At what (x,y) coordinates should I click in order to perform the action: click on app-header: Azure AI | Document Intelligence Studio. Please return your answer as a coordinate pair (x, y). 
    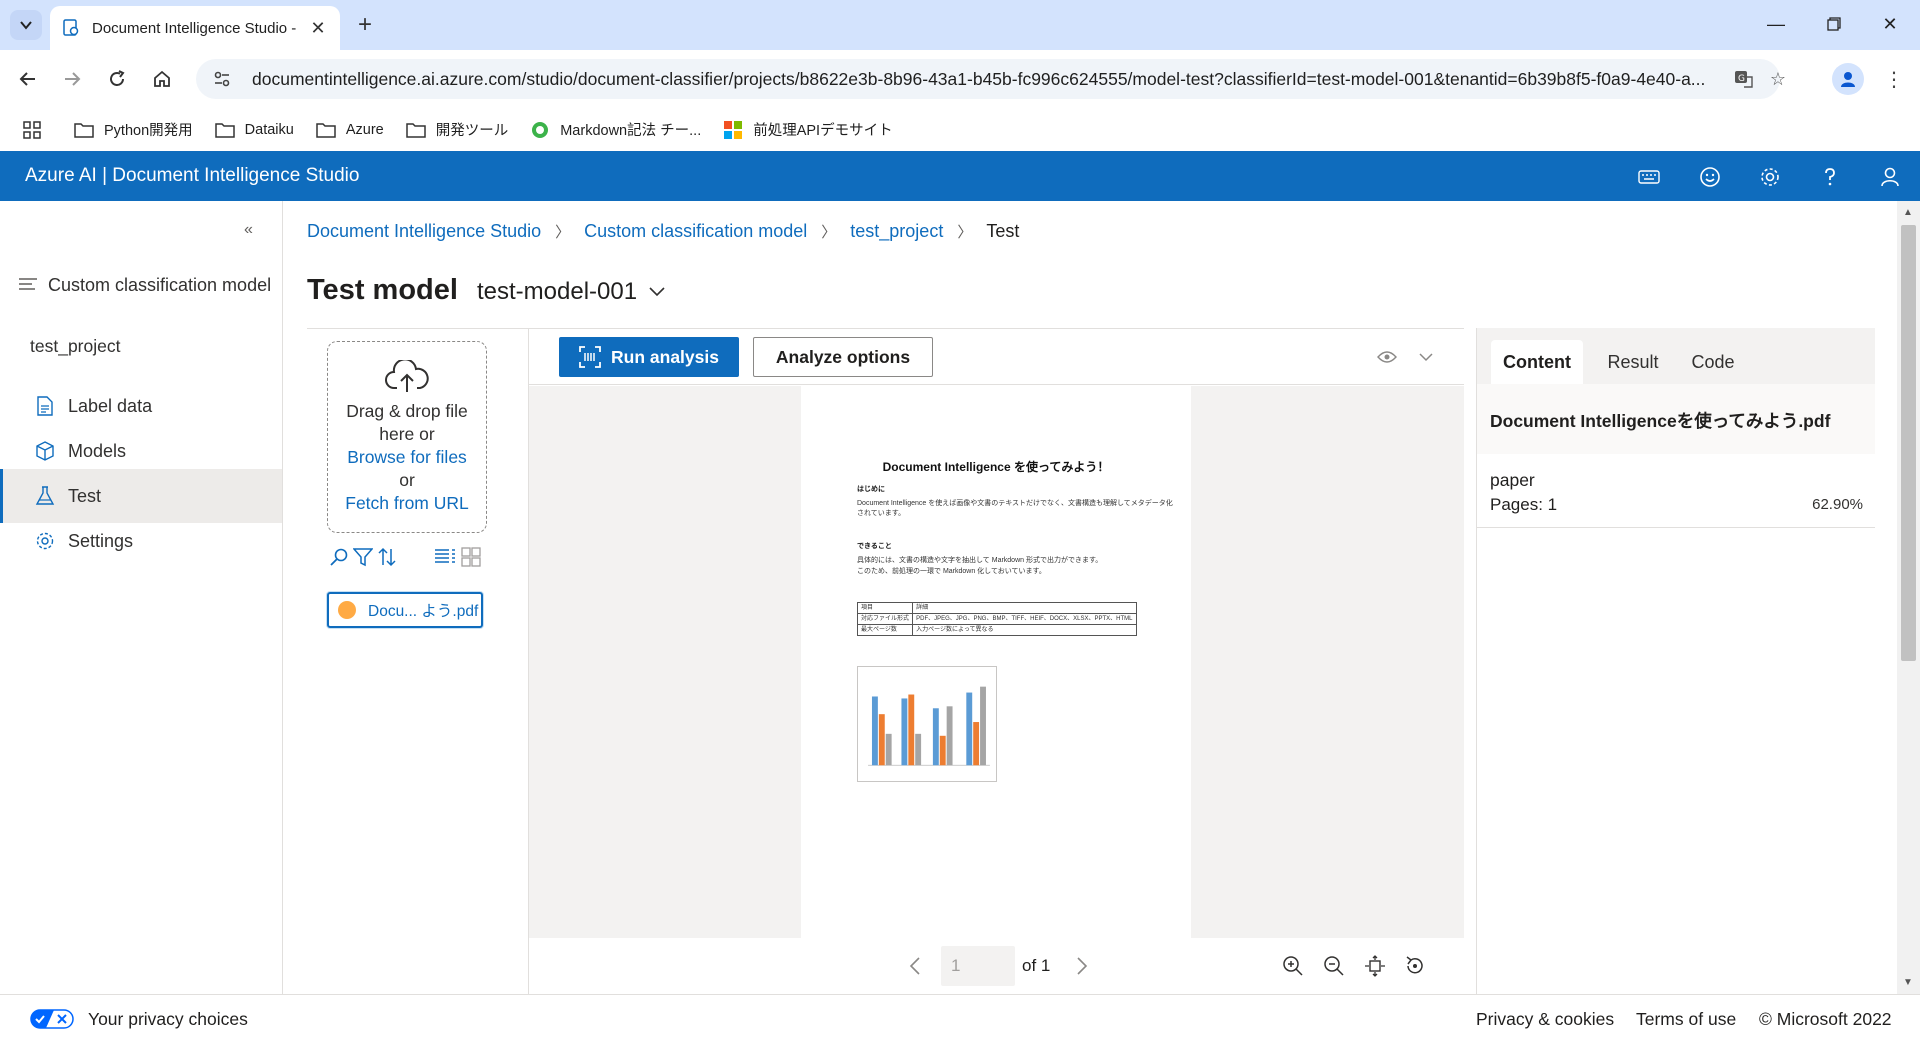
    Looking at the image, I should click on (960, 176).